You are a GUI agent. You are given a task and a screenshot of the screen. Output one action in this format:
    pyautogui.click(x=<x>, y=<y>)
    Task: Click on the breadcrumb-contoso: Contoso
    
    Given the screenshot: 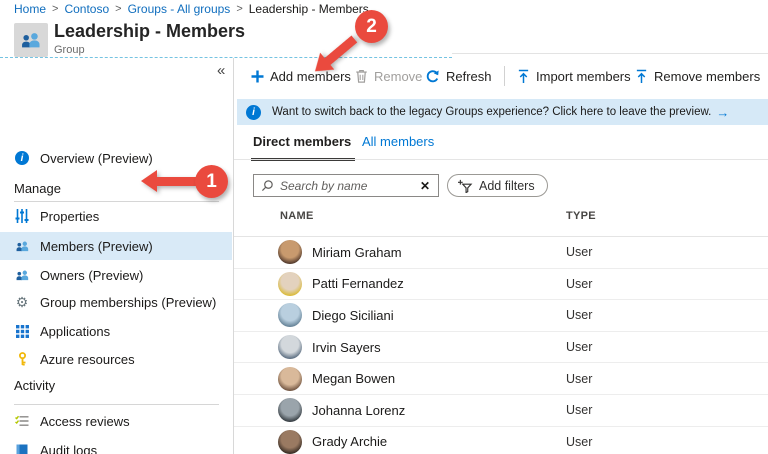 What is the action you would take?
    pyautogui.click(x=86, y=9)
    